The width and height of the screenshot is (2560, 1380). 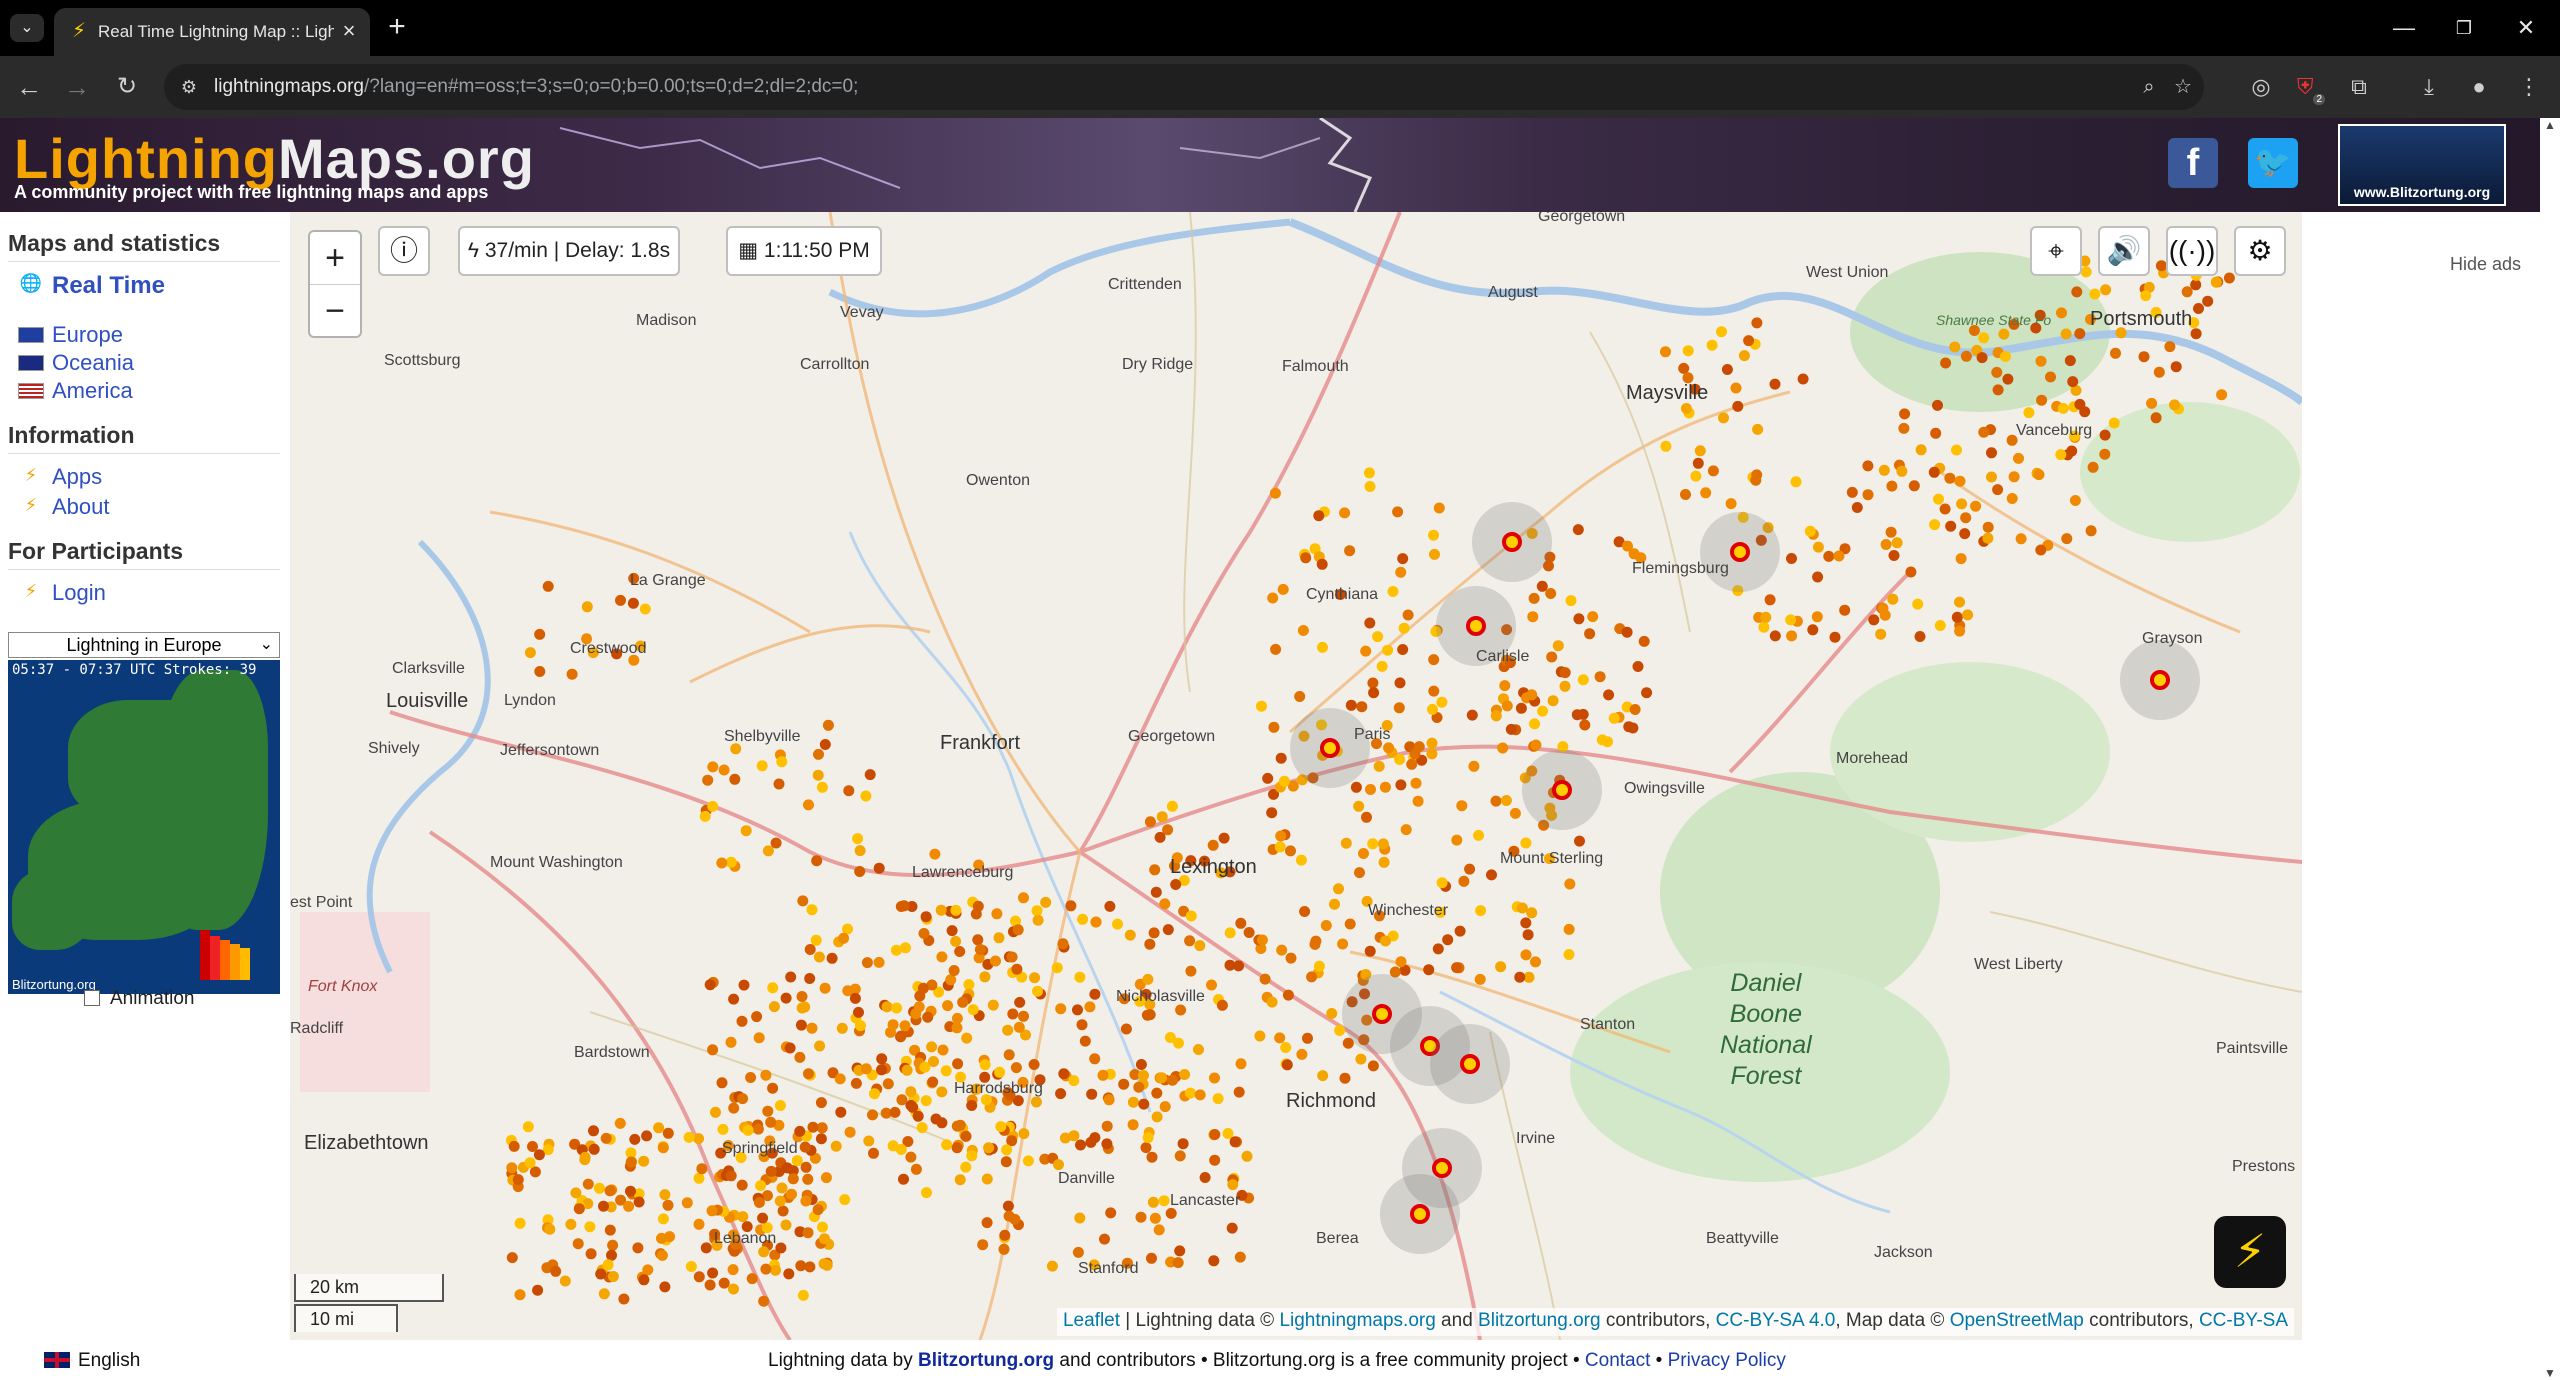 I want to click on app-lightning-button: ⚡, so click(x=2250, y=1252).